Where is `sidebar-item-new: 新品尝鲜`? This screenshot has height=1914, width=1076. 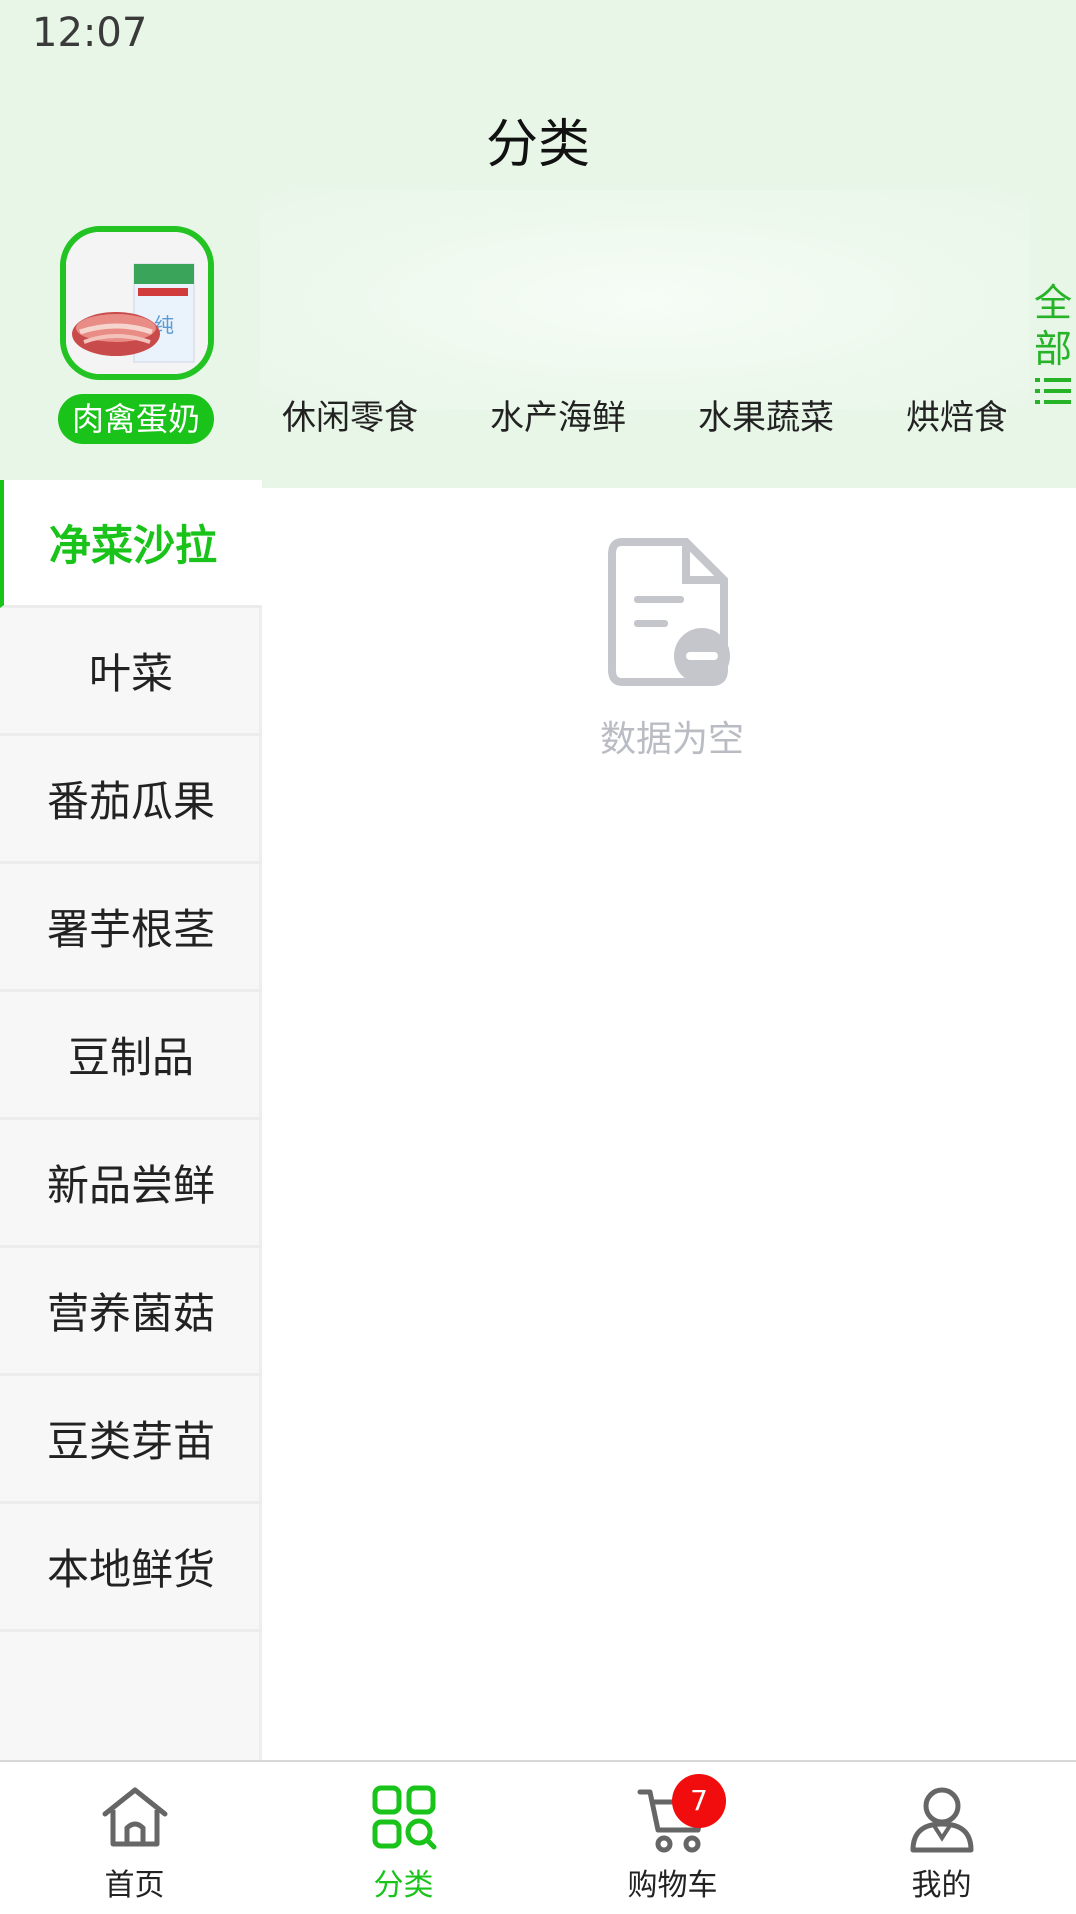 sidebar-item-new: 新品尝鲜 is located at coordinates (131, 1184).